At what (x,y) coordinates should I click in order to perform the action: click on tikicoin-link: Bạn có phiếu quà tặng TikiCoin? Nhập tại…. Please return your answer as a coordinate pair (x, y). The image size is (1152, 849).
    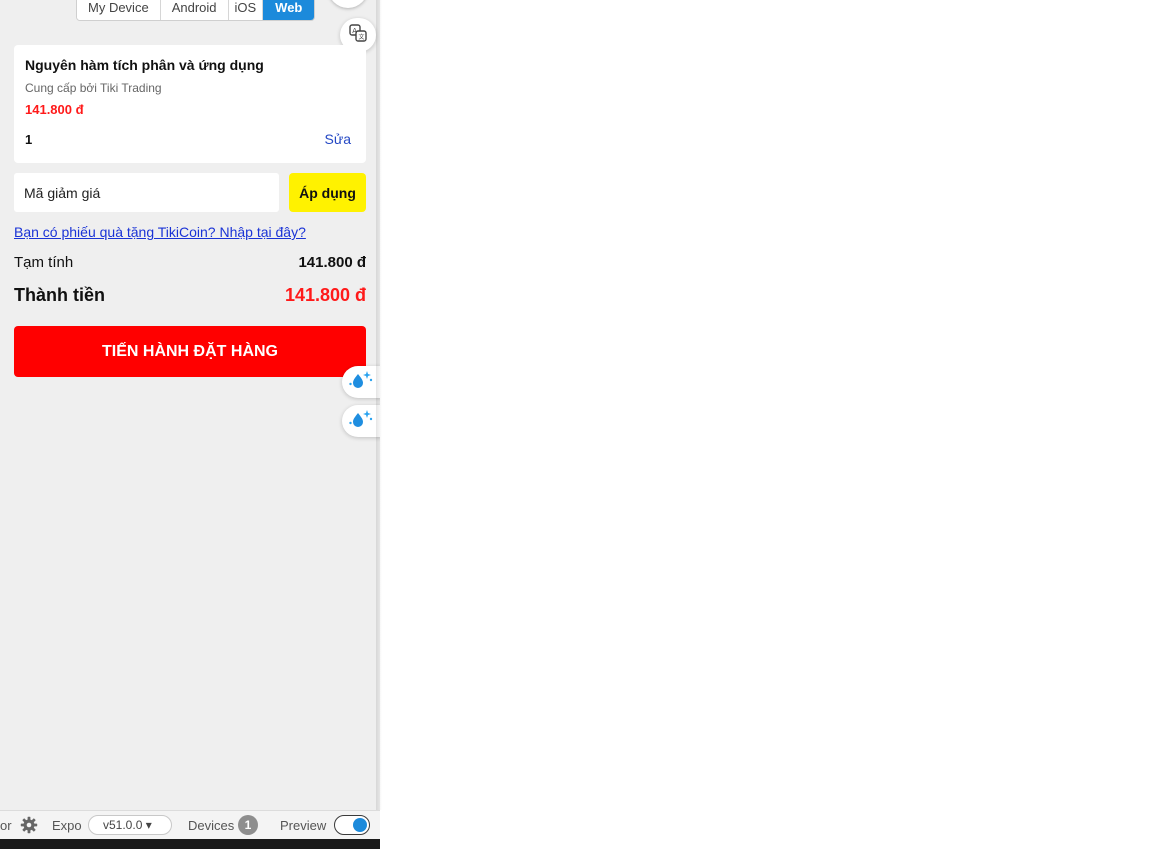
    Looking at the image, I should click on (160, 232).